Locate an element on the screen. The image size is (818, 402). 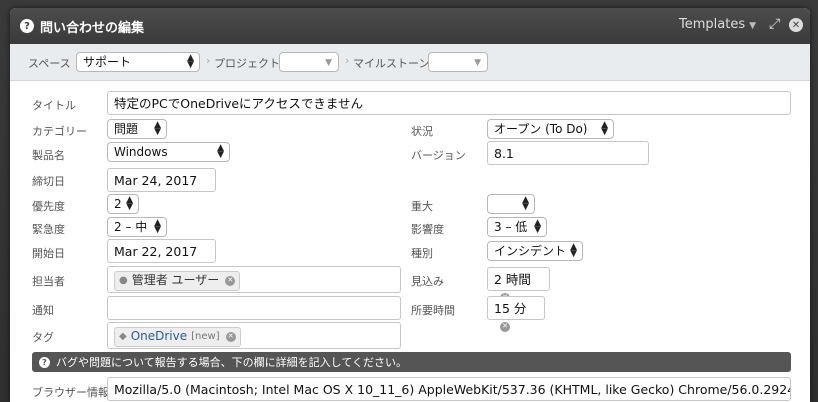
estimate-value: 2 時間 is located at coordinates (512, 279).